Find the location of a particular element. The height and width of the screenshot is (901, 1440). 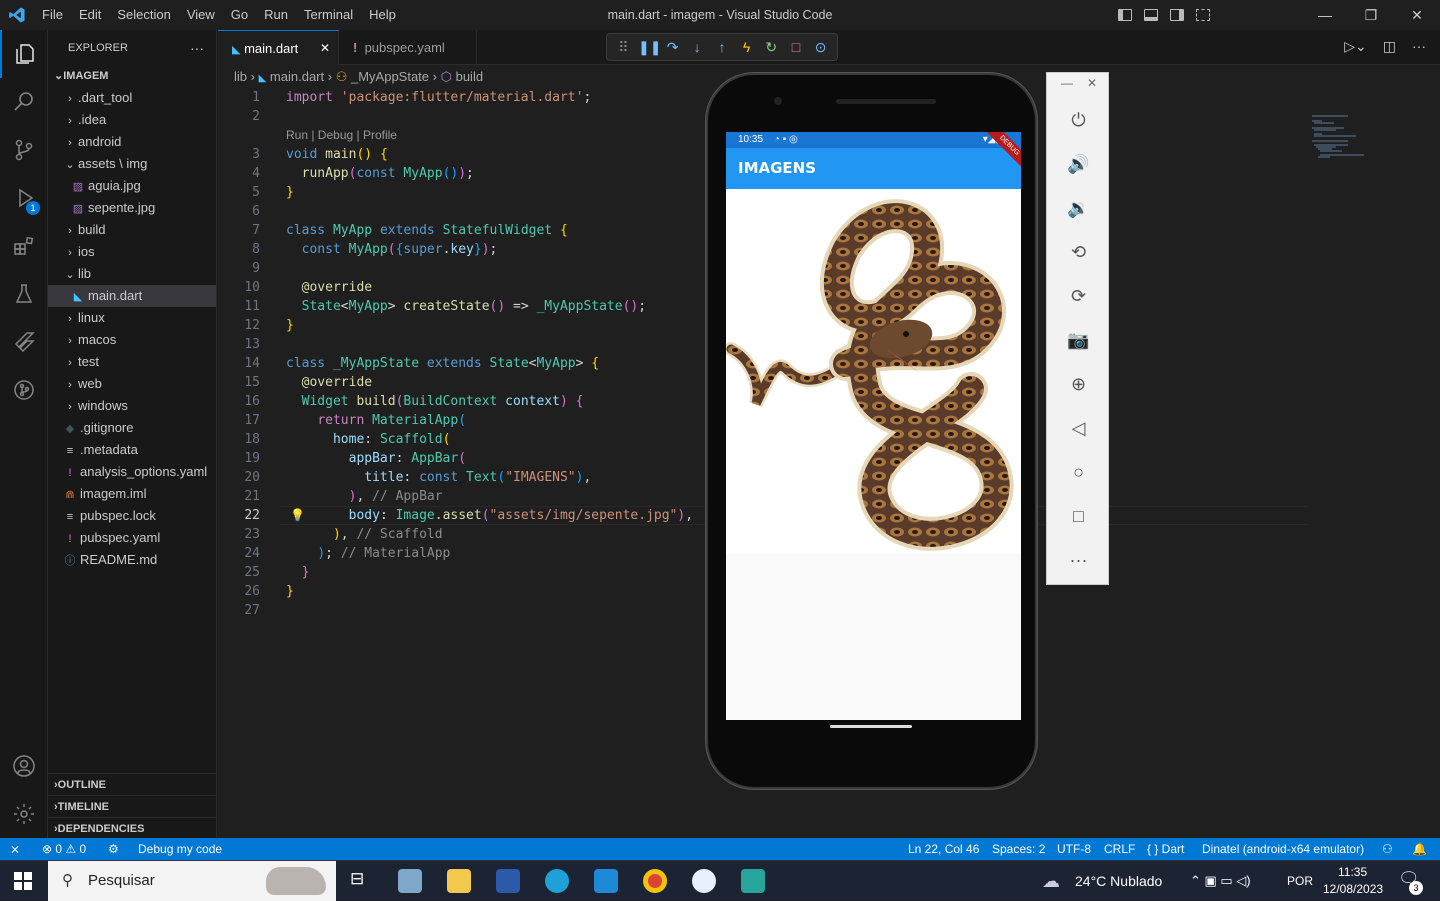

search-icon is located at coordinates (24, 102).